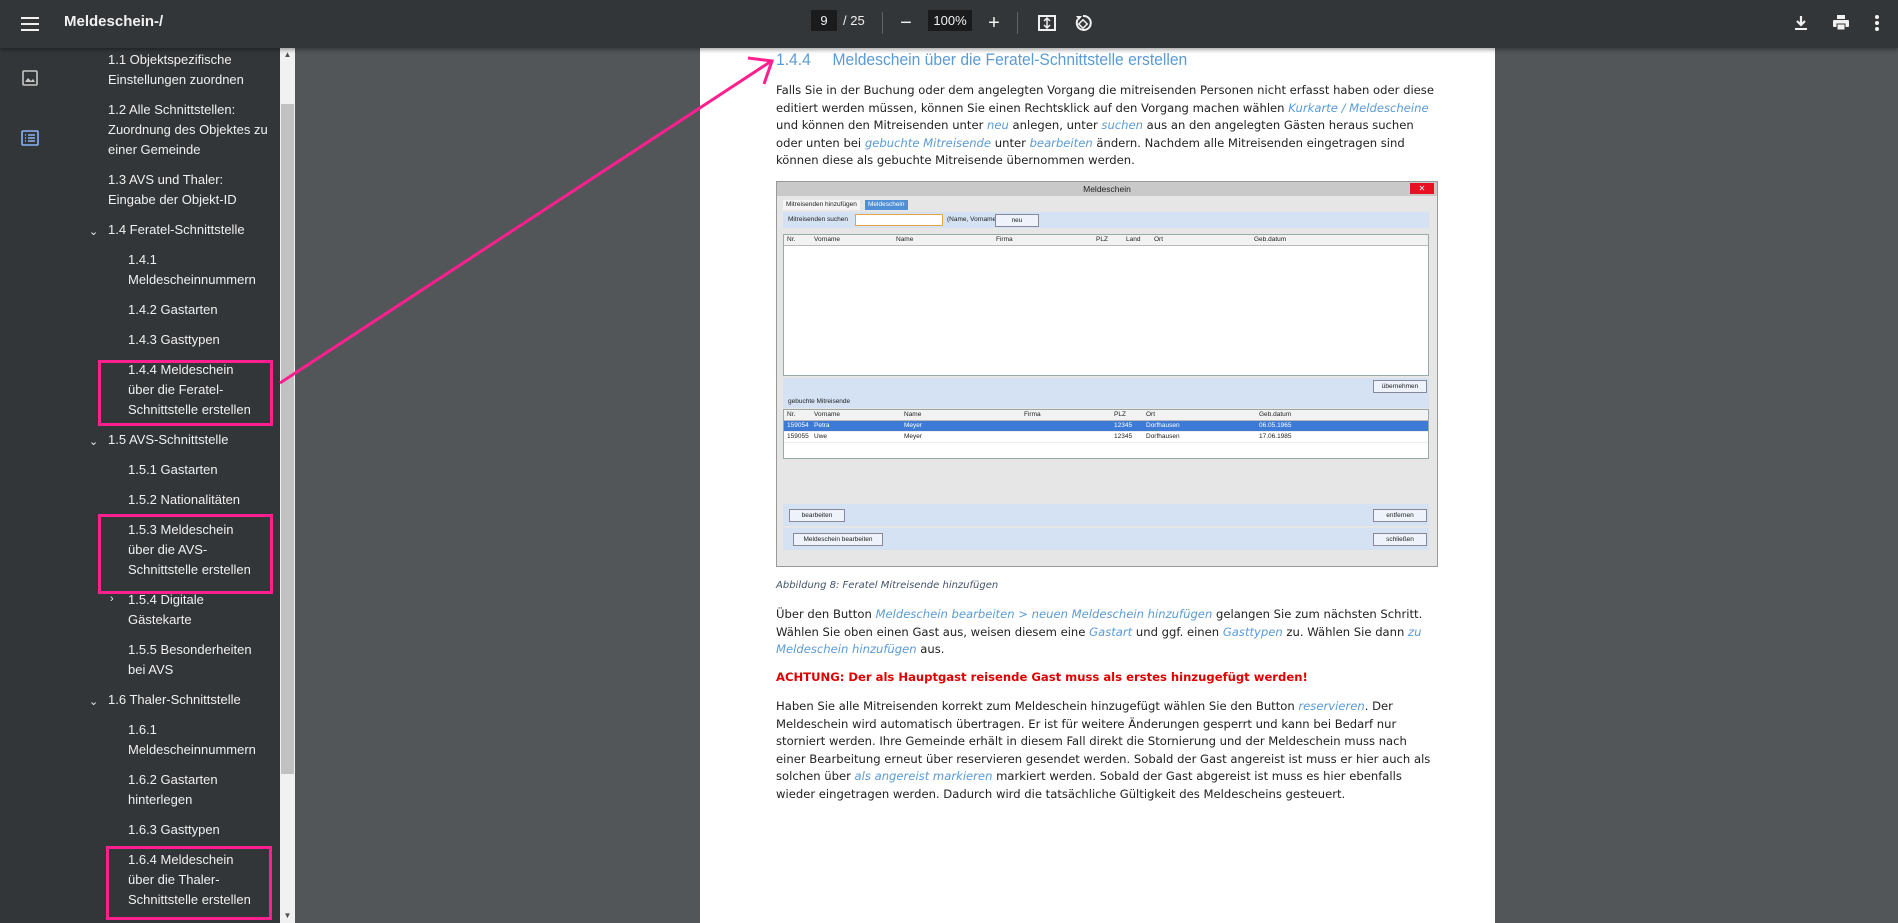 The image size is (1898, 923). What do you see at coordinates (1177, 631) in the screenshot?
I see `text-span: und ggf. einen` at bounding box center [1177, 631].